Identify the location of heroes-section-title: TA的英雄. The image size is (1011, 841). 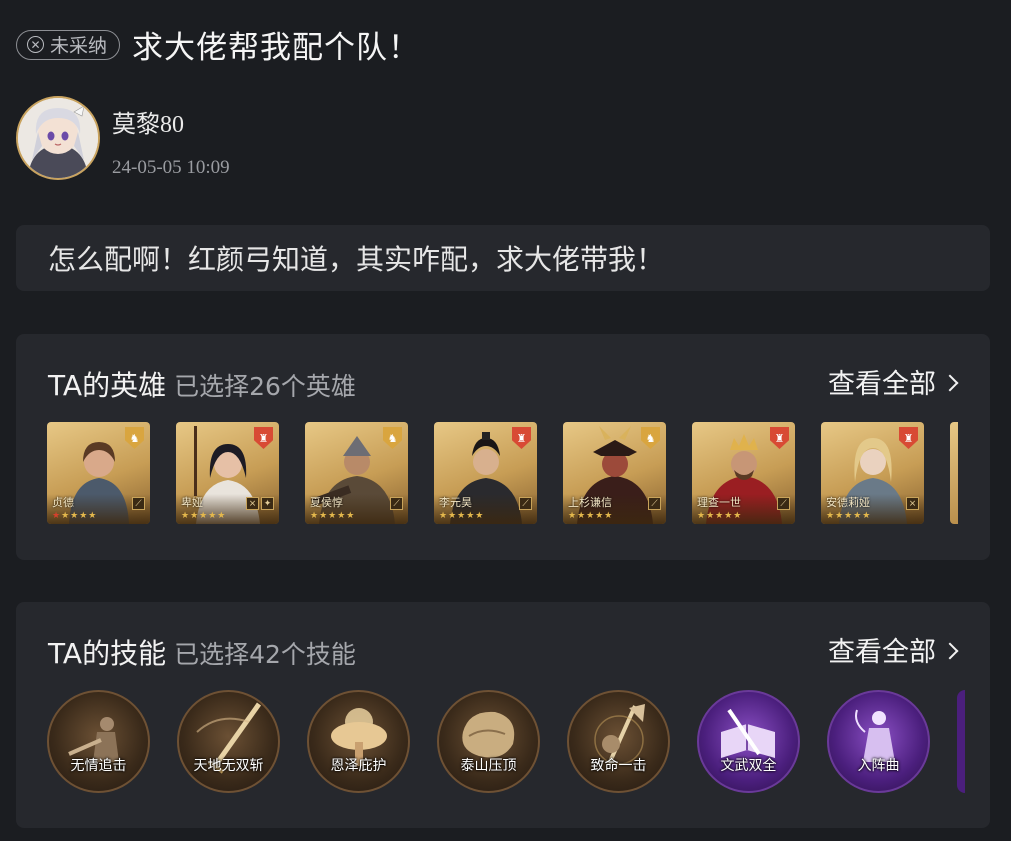
(107, 385).